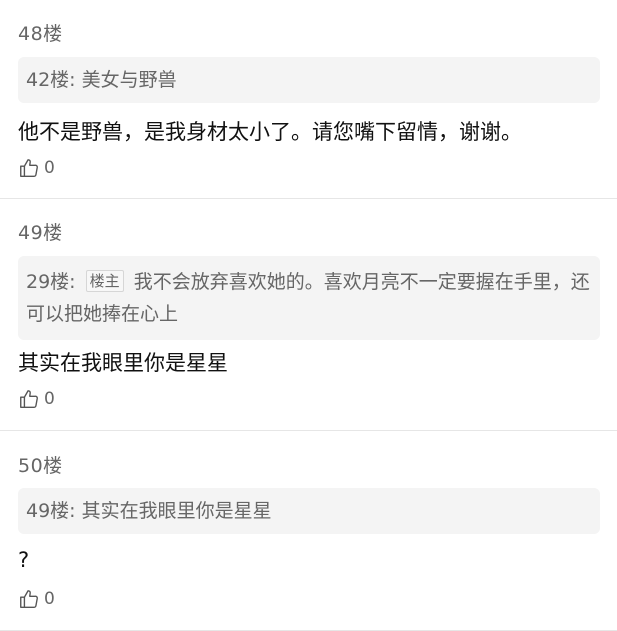 The height and width of the screenshot is (631, 617). Describe the element at coordinates (51, 80) in the screenshot. I see `quote-floor-ref: 42楼:` at that location.